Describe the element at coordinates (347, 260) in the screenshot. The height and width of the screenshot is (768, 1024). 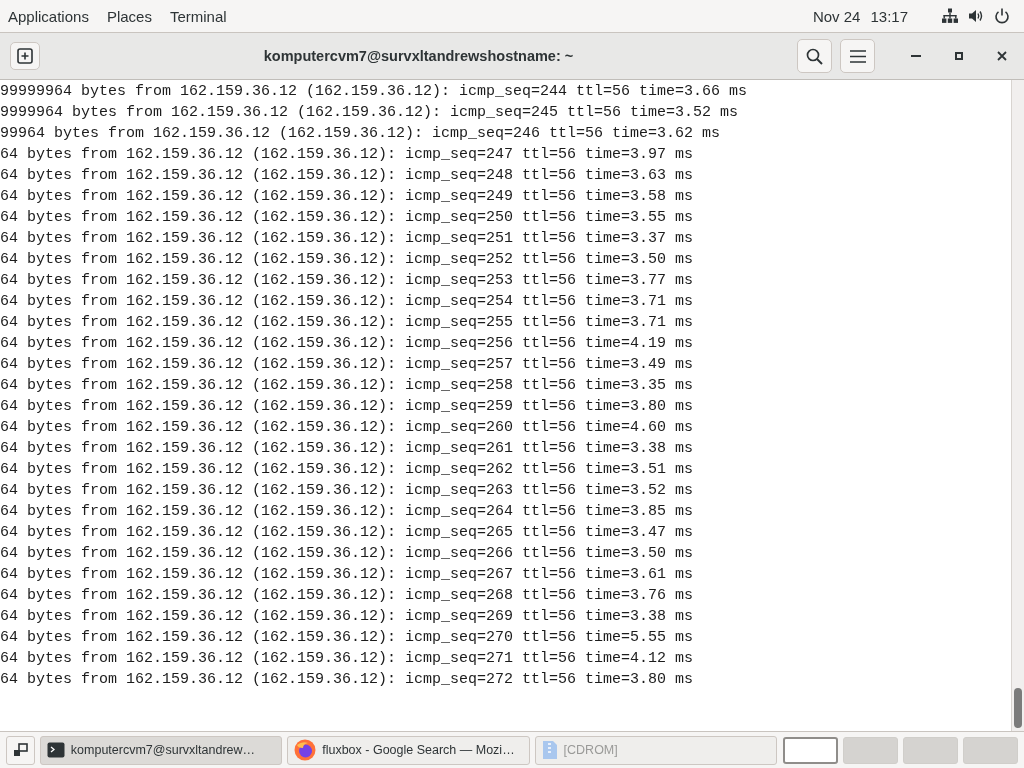
I see `terminal-line: 64 bytes from 162.159.36.12 (162.159.36.12): icmp_seq=252 ttl=56 time=3.50 ms` at that location.